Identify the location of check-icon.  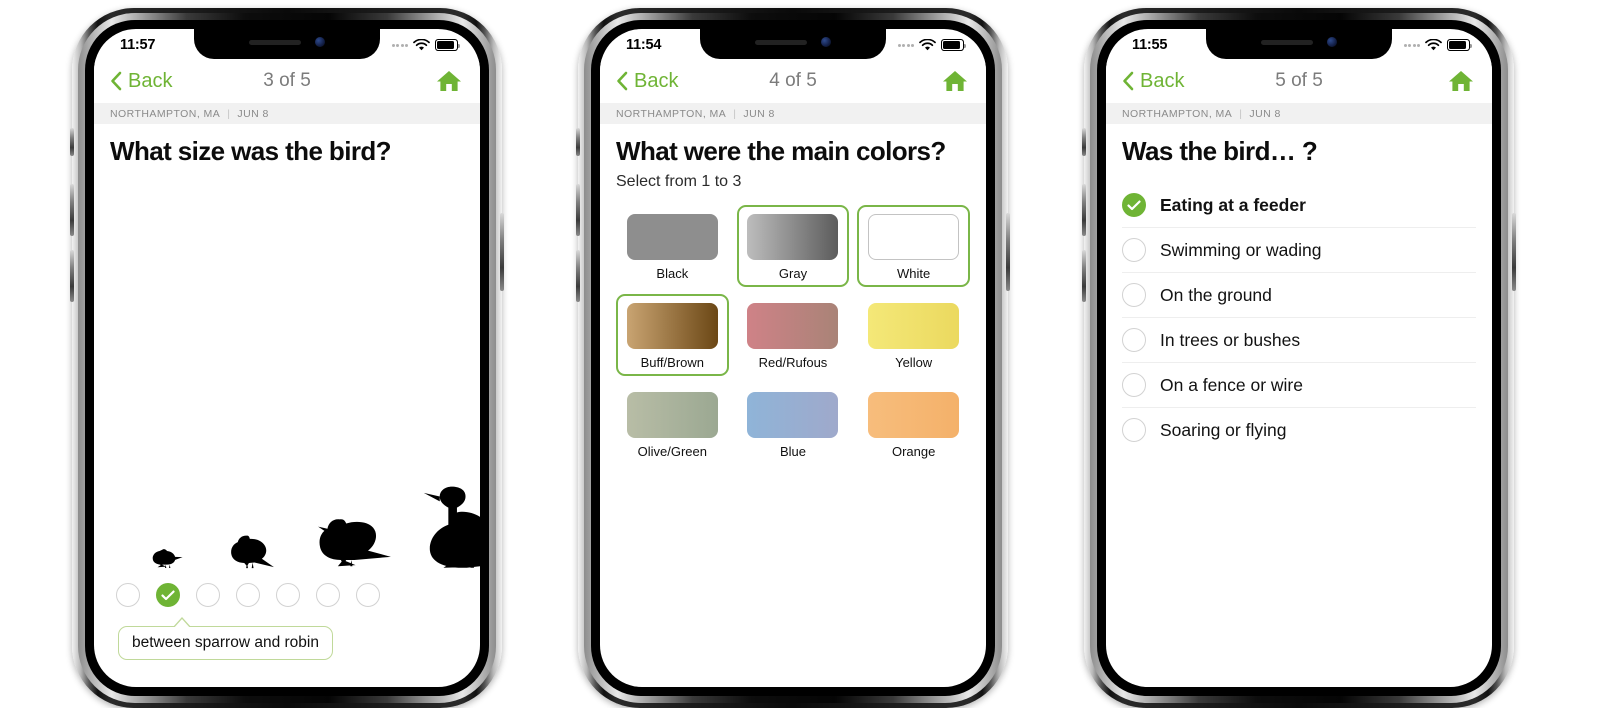
(168, 595).